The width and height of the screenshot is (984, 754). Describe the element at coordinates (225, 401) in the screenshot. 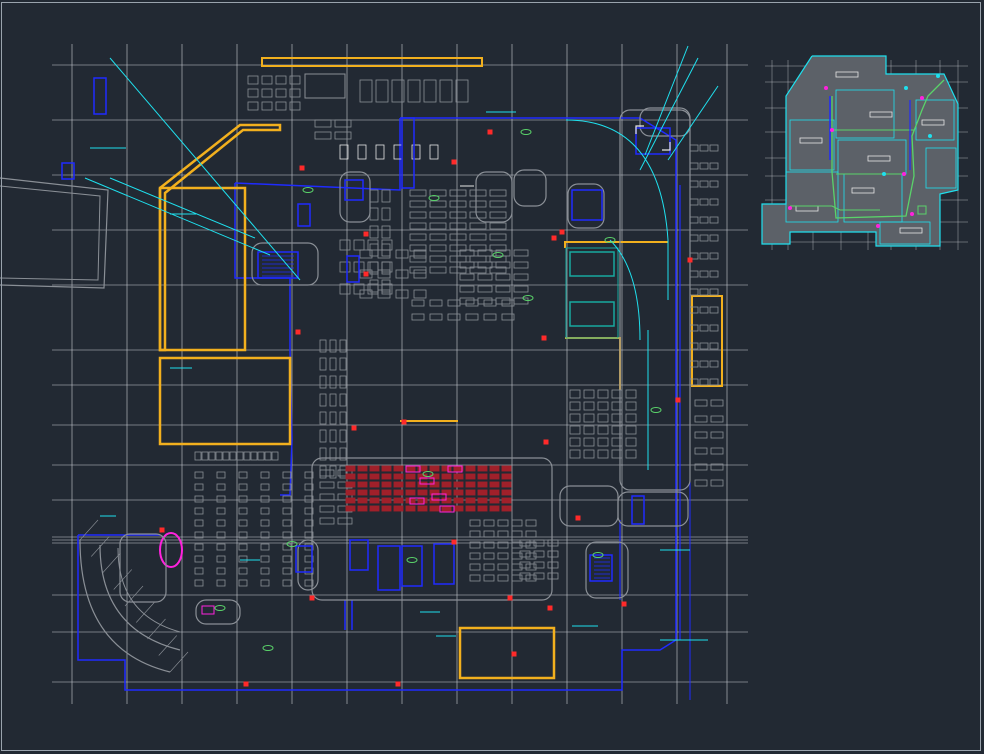

I see `yellow-room` at that location.